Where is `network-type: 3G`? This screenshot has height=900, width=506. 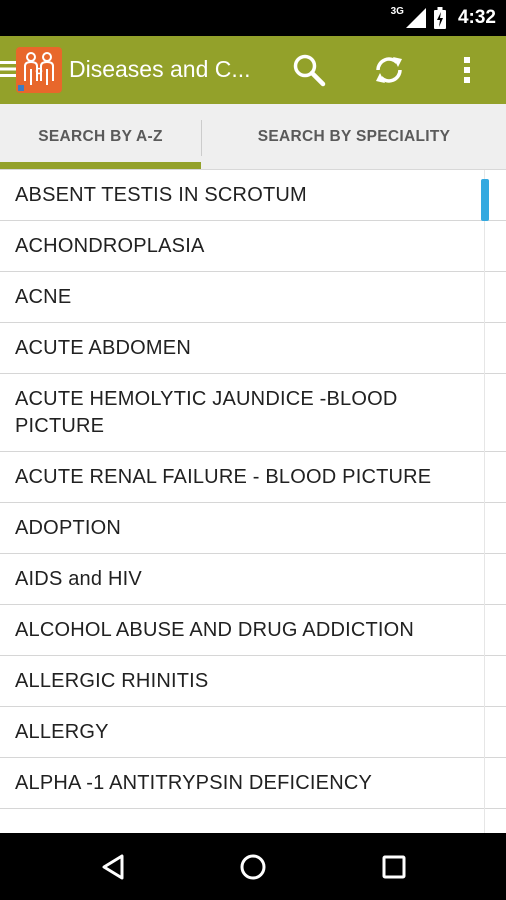 network-type: 3G is located at coordinates (397, 11).